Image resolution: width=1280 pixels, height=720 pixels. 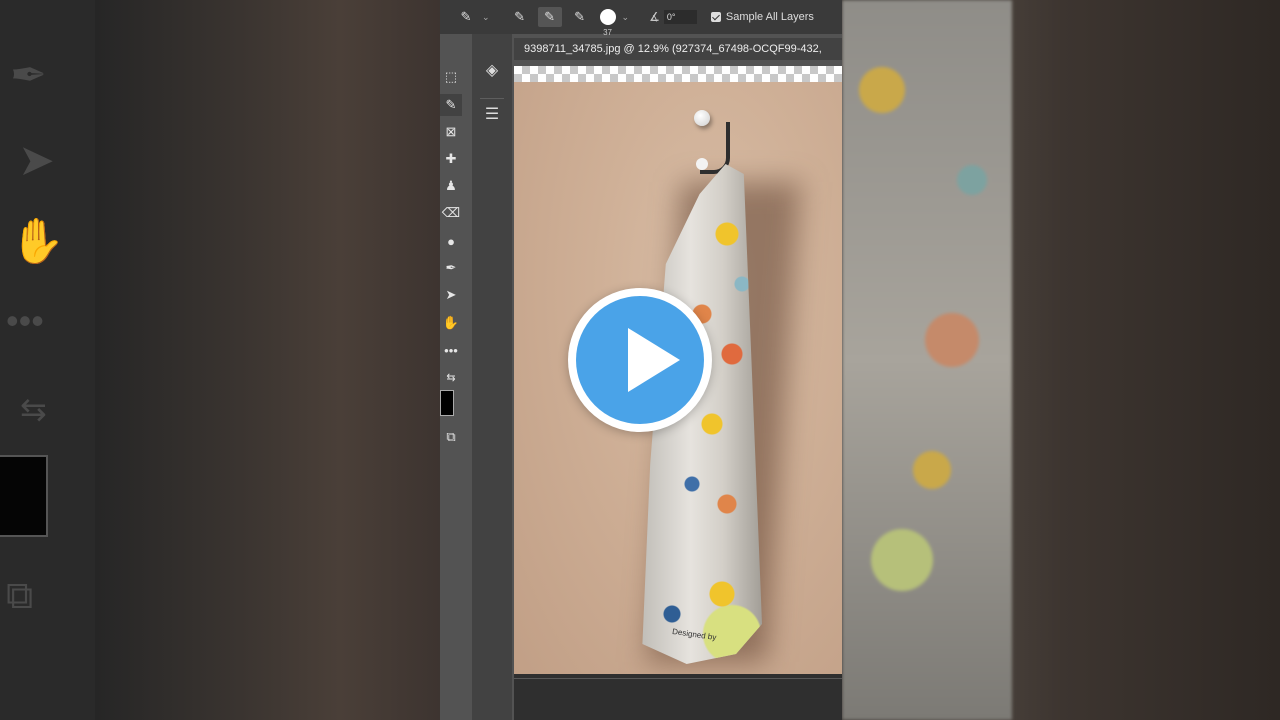 I want to click on panel-divider, so click(x=492, y=98).